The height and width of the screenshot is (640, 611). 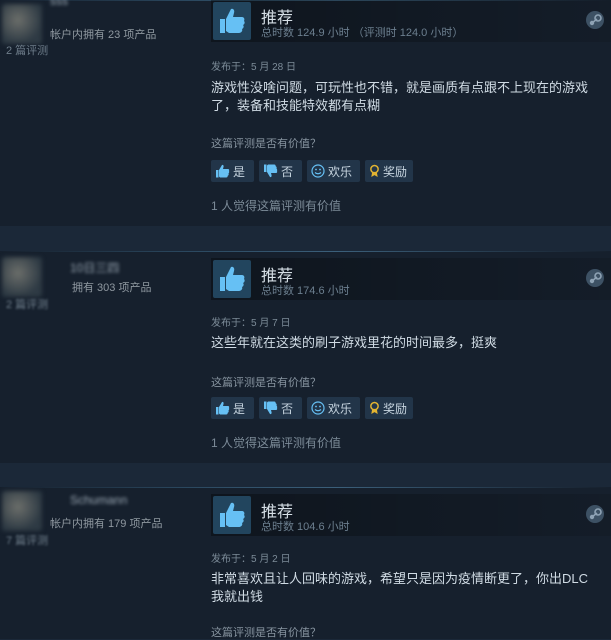 What do you see at coordinates (98, 500) in the screenshot?
I see `author-name: Schumann` at bounding box center [98, 500].